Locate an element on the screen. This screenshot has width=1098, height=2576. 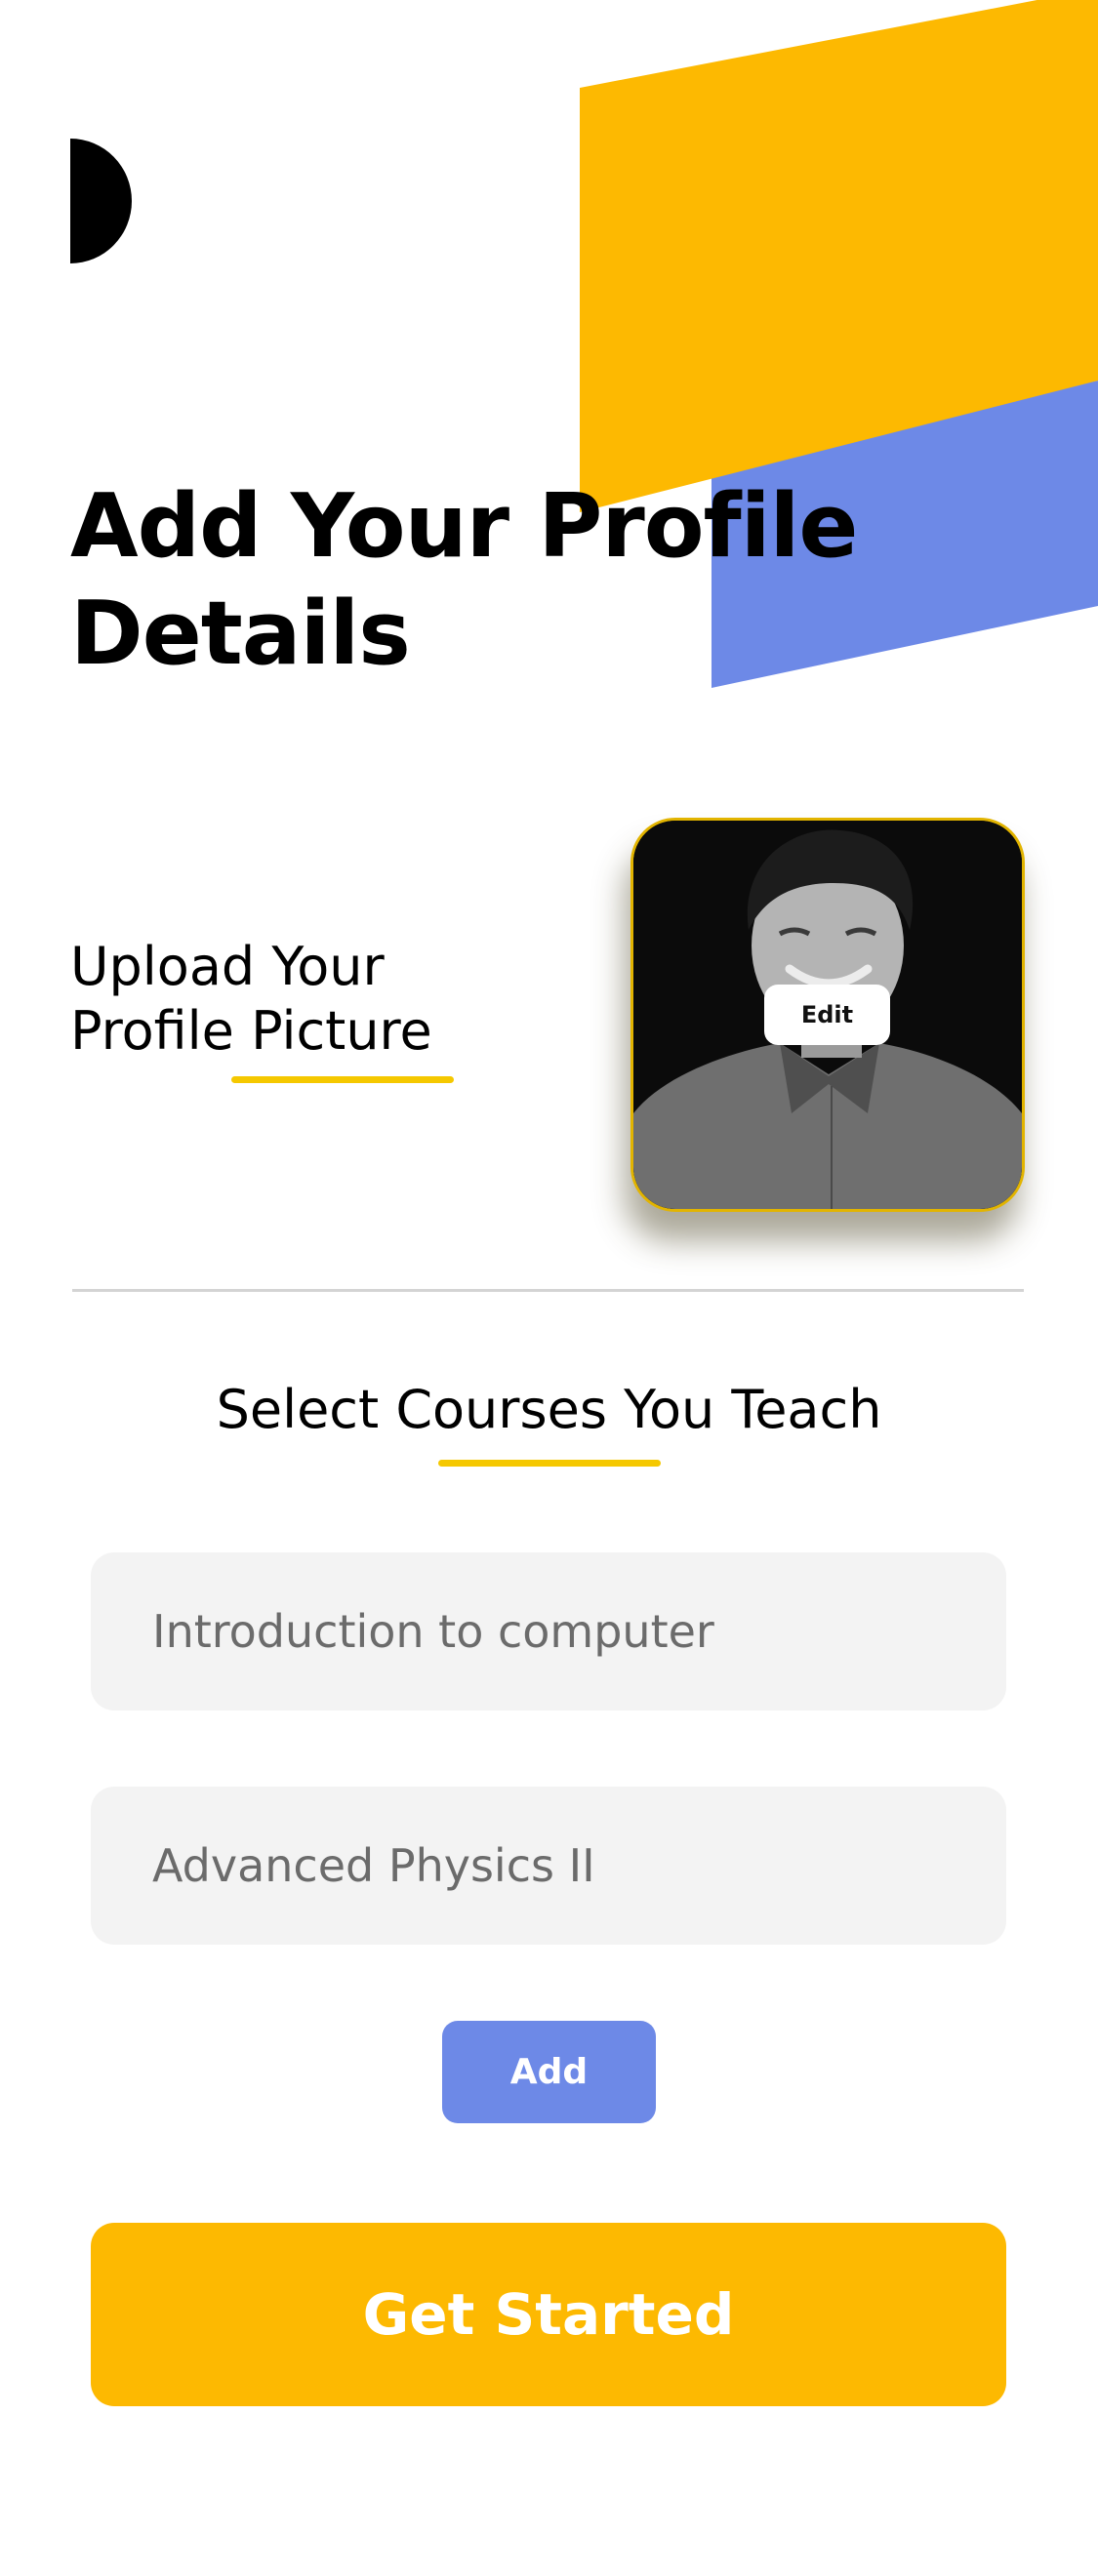
courses-title-underline is located at coordinates (549, 1463).